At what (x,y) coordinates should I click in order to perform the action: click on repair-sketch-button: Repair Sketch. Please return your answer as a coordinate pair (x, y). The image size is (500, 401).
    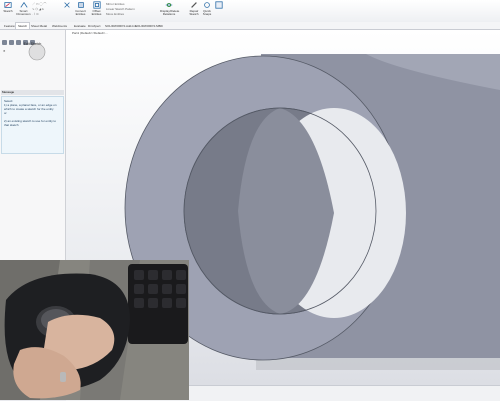
    Looking at the image, I should click on (194, 11).